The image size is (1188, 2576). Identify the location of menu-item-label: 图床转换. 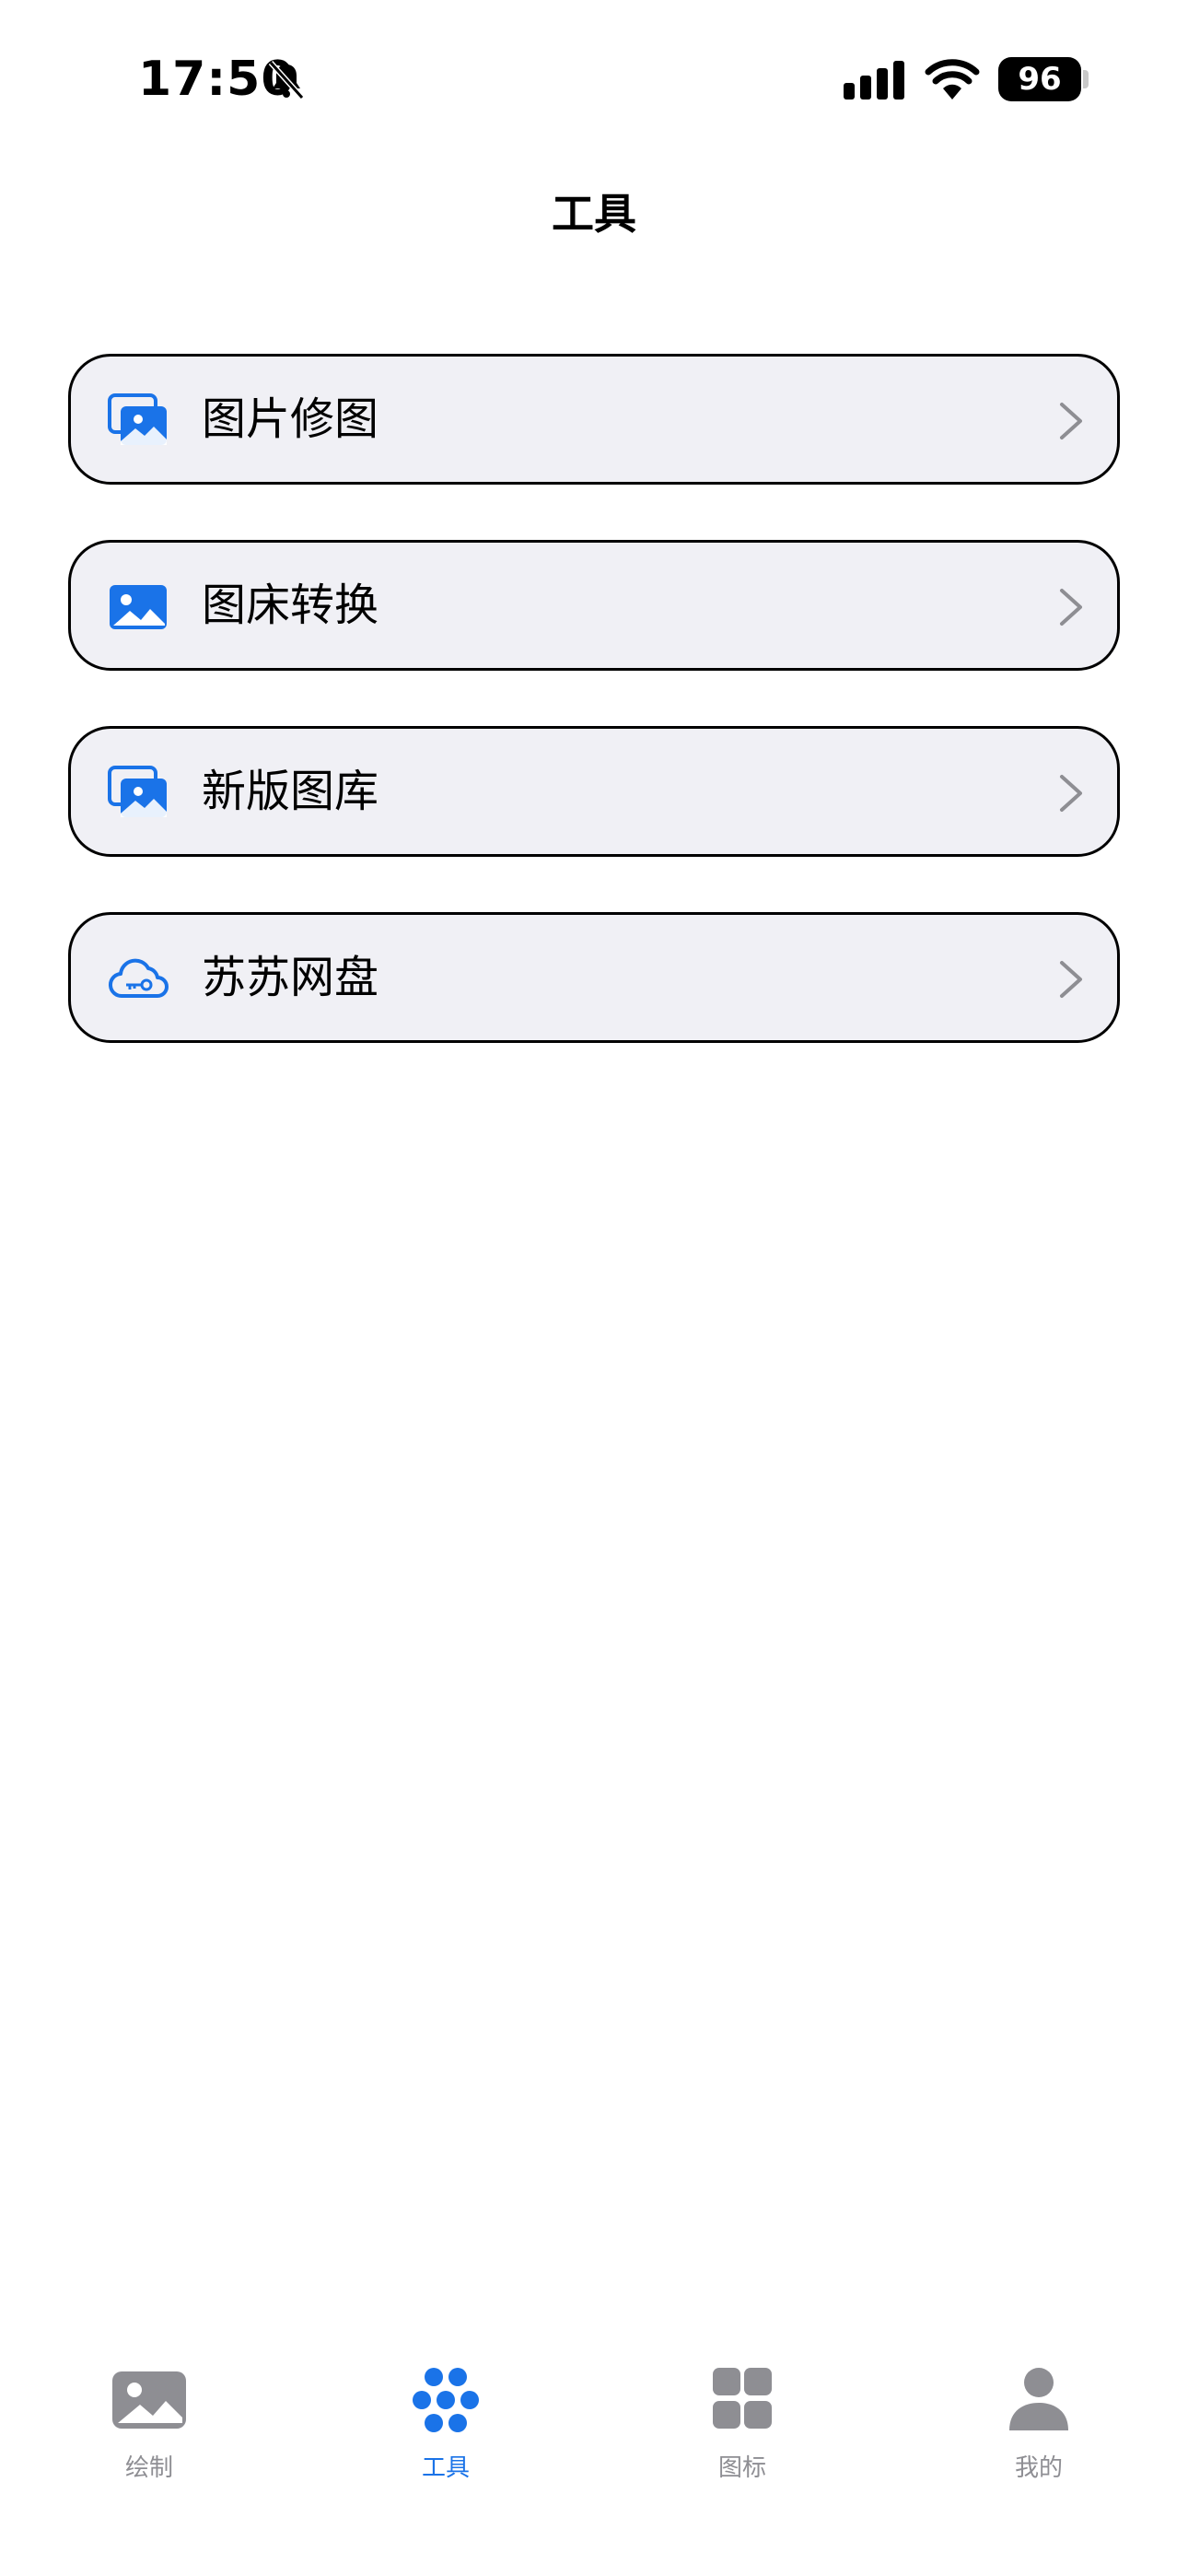
(290, 605).